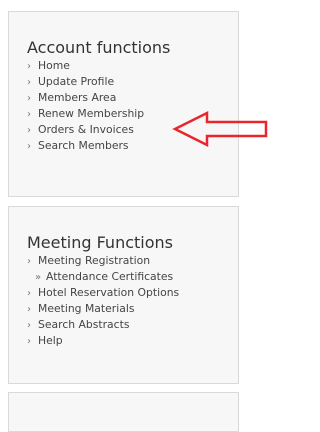 Image resolution: width=320 pixels, height=432 pixels. Describe the element at coordinates (84, 324) in the screenshot. I see `menu-item-label: Search Abstracts` at that location.